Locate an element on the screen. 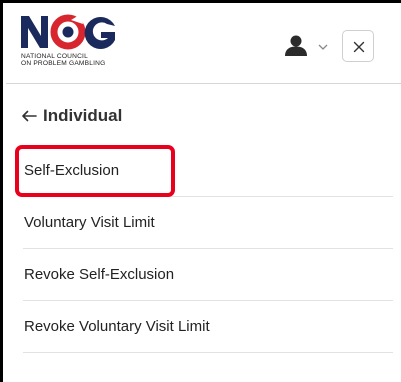  menu-item-voluntary-visit-limit: Voluntary Visit Limit is located at coordinates (208, 223).